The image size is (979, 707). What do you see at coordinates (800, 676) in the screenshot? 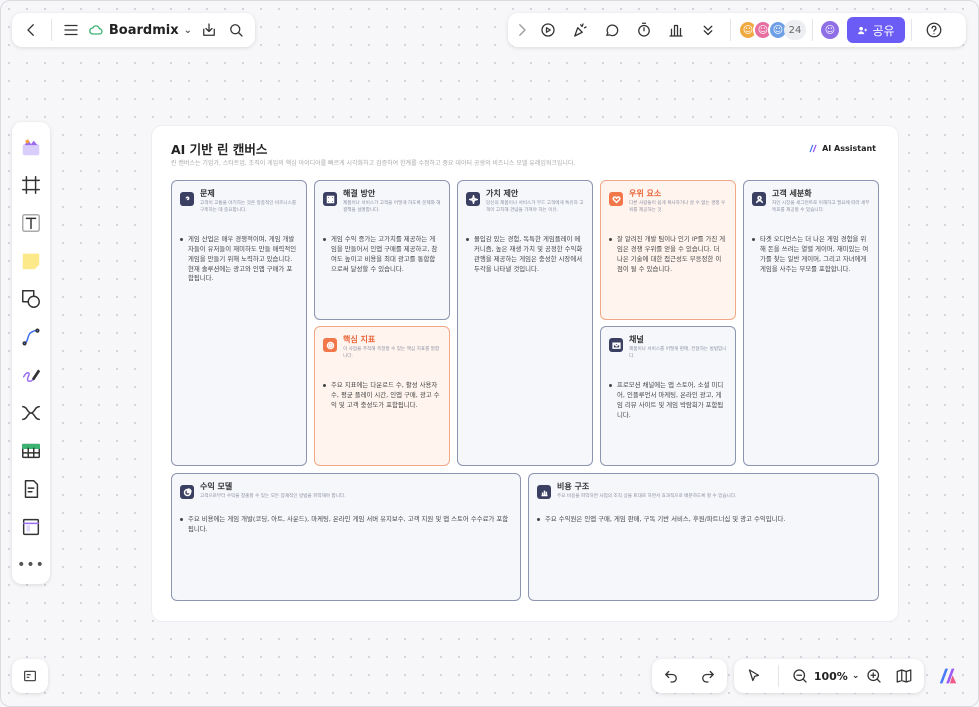
I see `zoom-out-icon` at bounding box center [800, 676].